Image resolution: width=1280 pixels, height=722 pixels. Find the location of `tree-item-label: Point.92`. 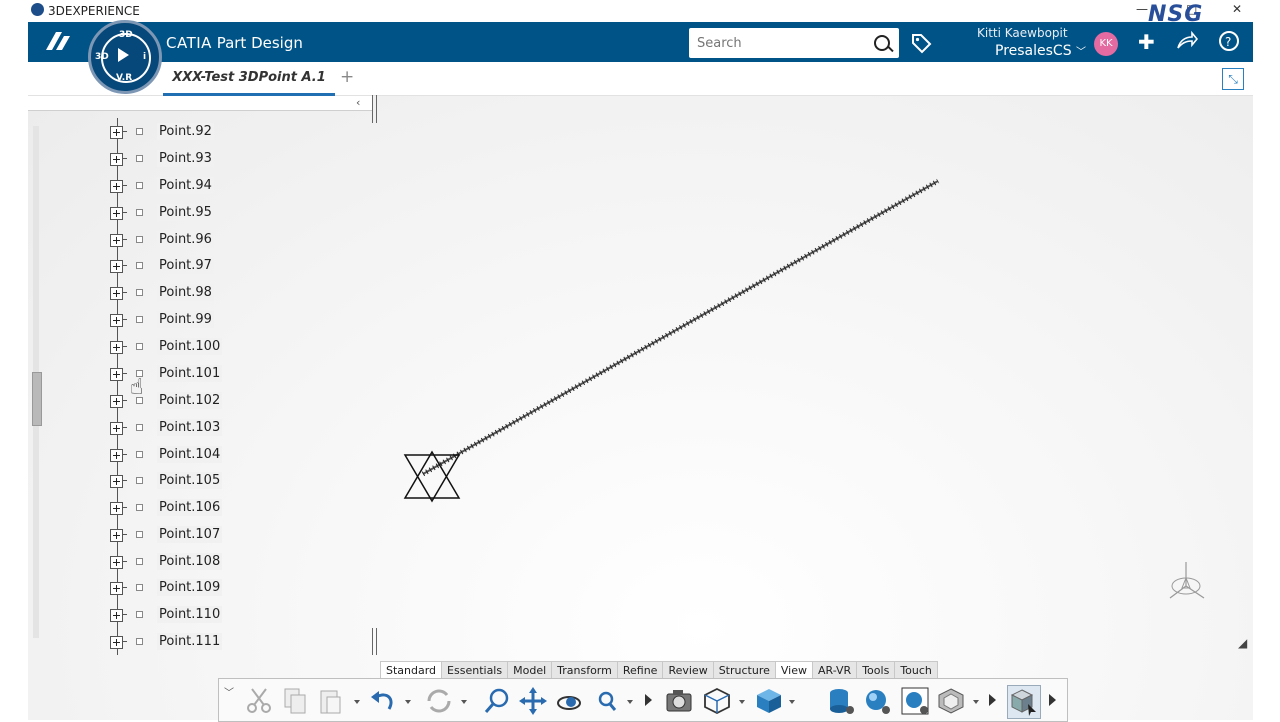

tree-item-label: Point.92 is located at coordinates (185, 131).